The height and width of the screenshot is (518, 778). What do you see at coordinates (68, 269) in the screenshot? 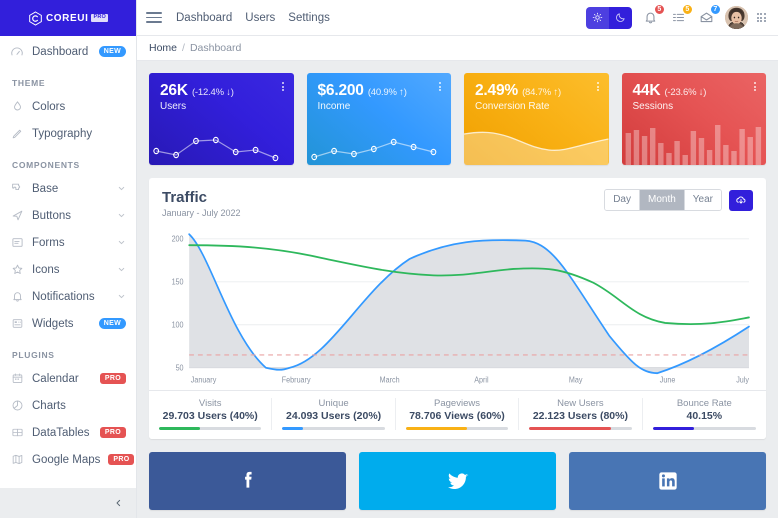
I see `sidebar-item-icons: Icons` at bounding box center [68, 269].